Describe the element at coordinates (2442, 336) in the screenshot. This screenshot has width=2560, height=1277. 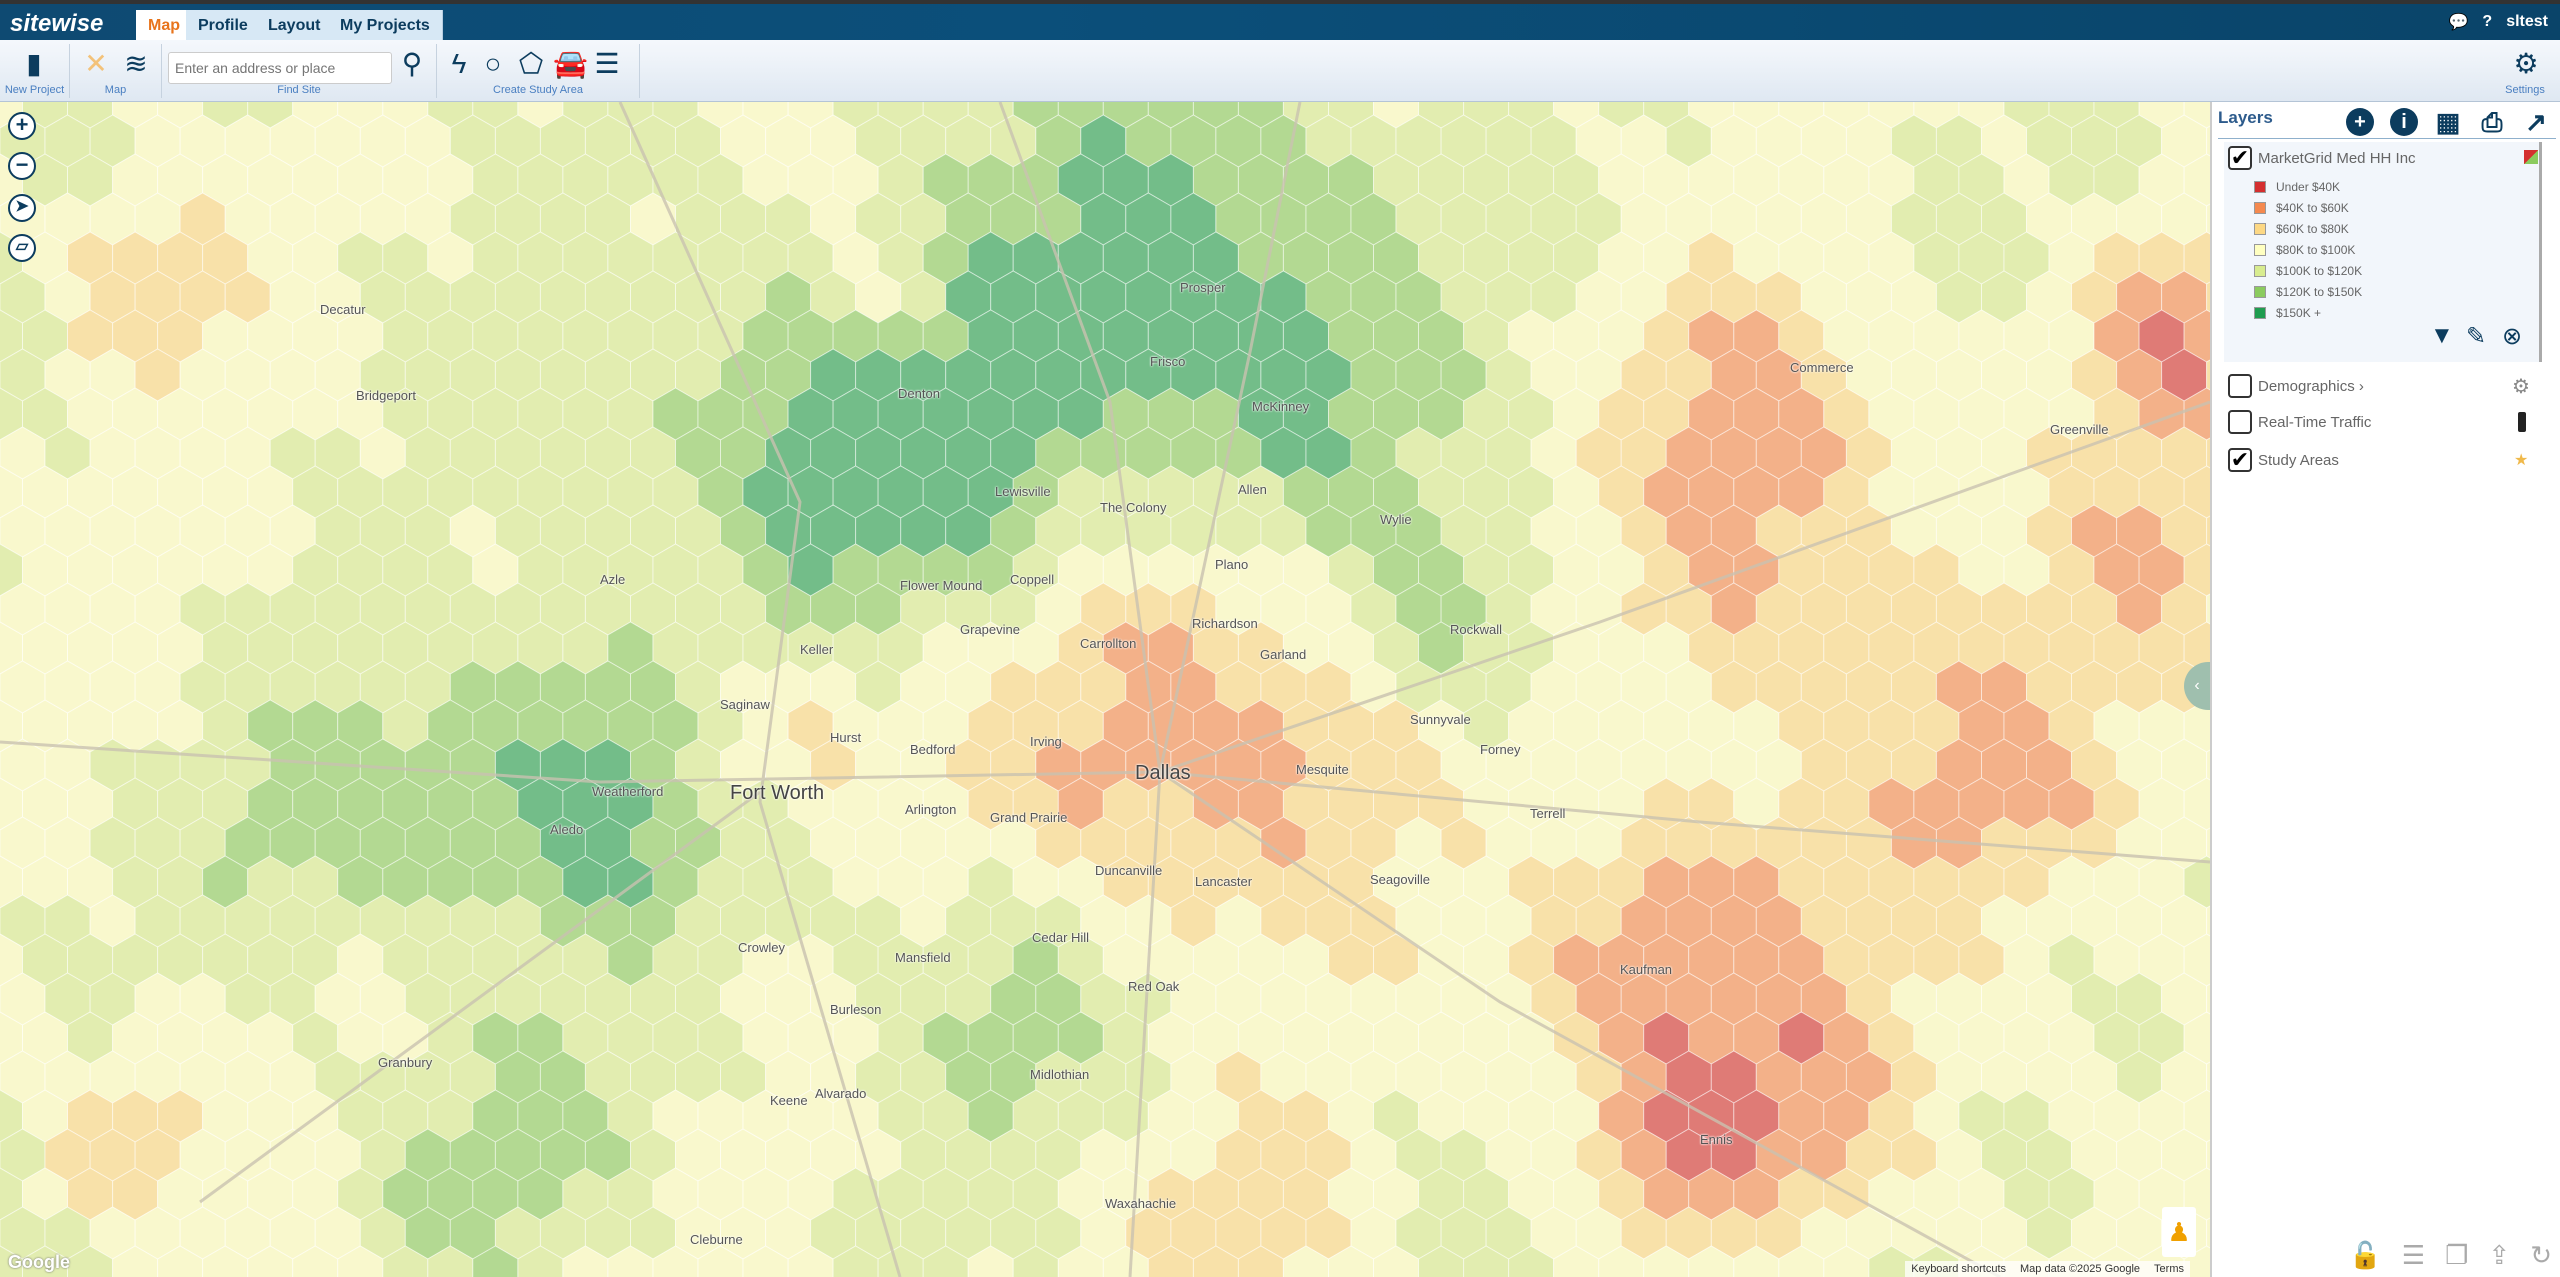
I see `filter-icon: ▼` at that location.